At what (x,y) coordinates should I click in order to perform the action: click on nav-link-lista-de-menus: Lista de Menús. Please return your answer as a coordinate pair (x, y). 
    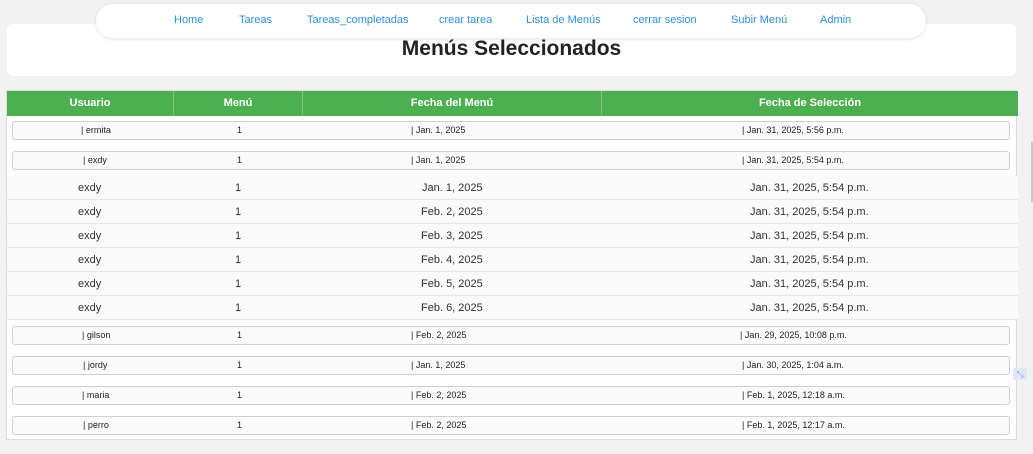
    Looking at the image, I should click on (563, 20).